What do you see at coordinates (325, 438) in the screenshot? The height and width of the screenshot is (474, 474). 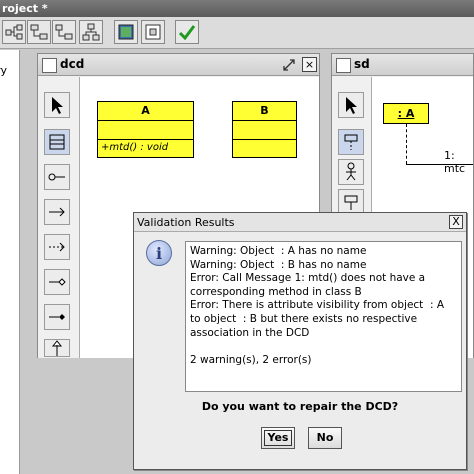 I see `no-button: No` at bounding box center [325, 438].